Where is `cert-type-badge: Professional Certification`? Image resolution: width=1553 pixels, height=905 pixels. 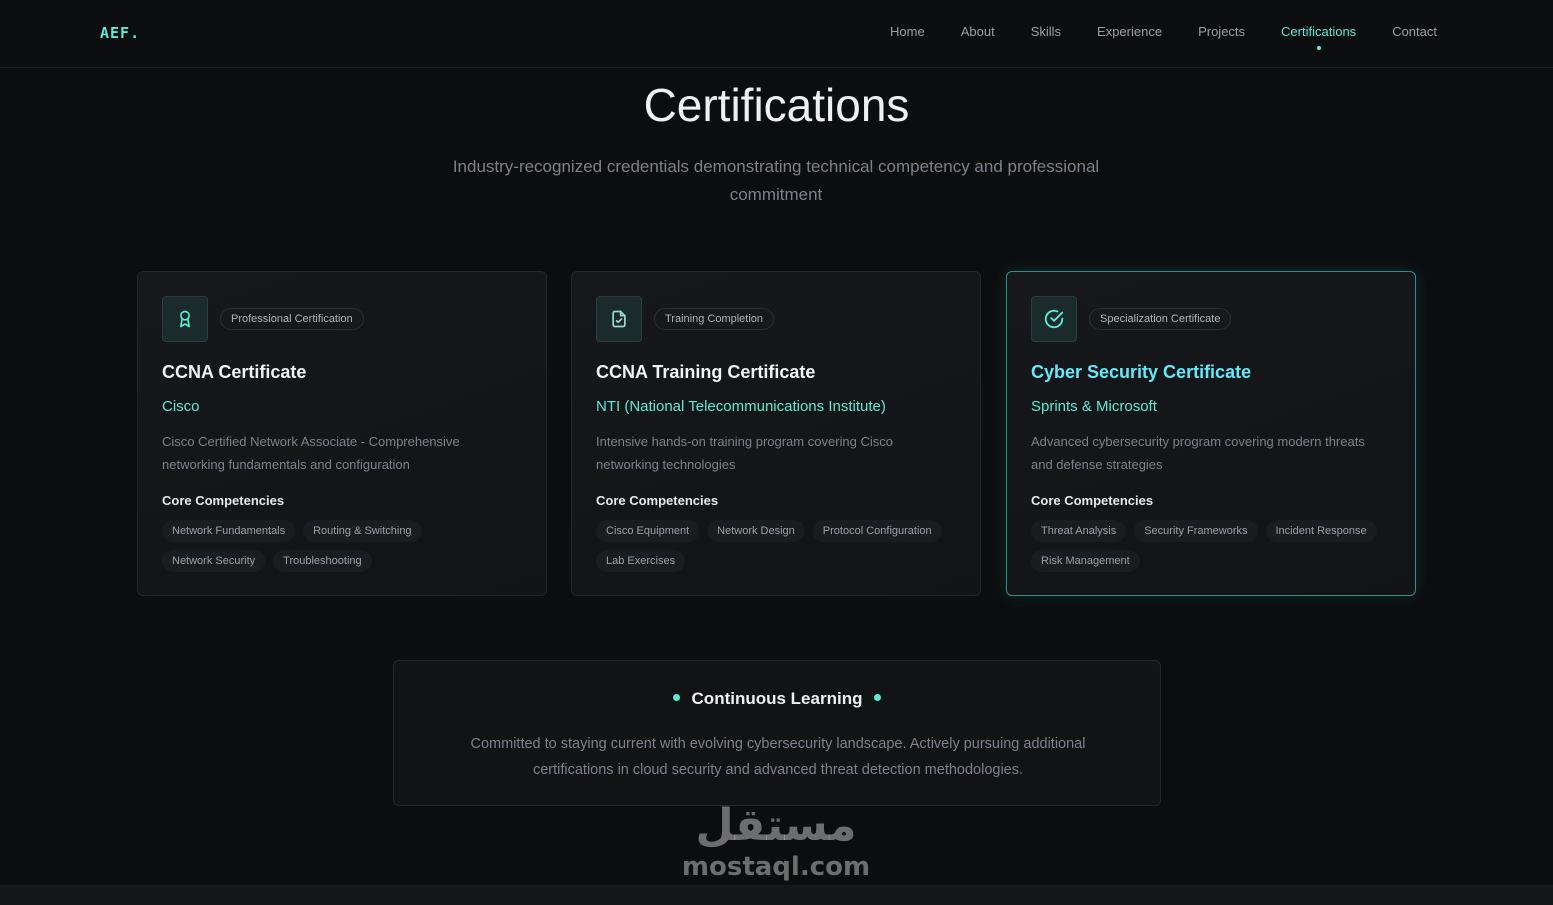 cert-type-badge: Professional Certification is located at coordinates (292, 319).